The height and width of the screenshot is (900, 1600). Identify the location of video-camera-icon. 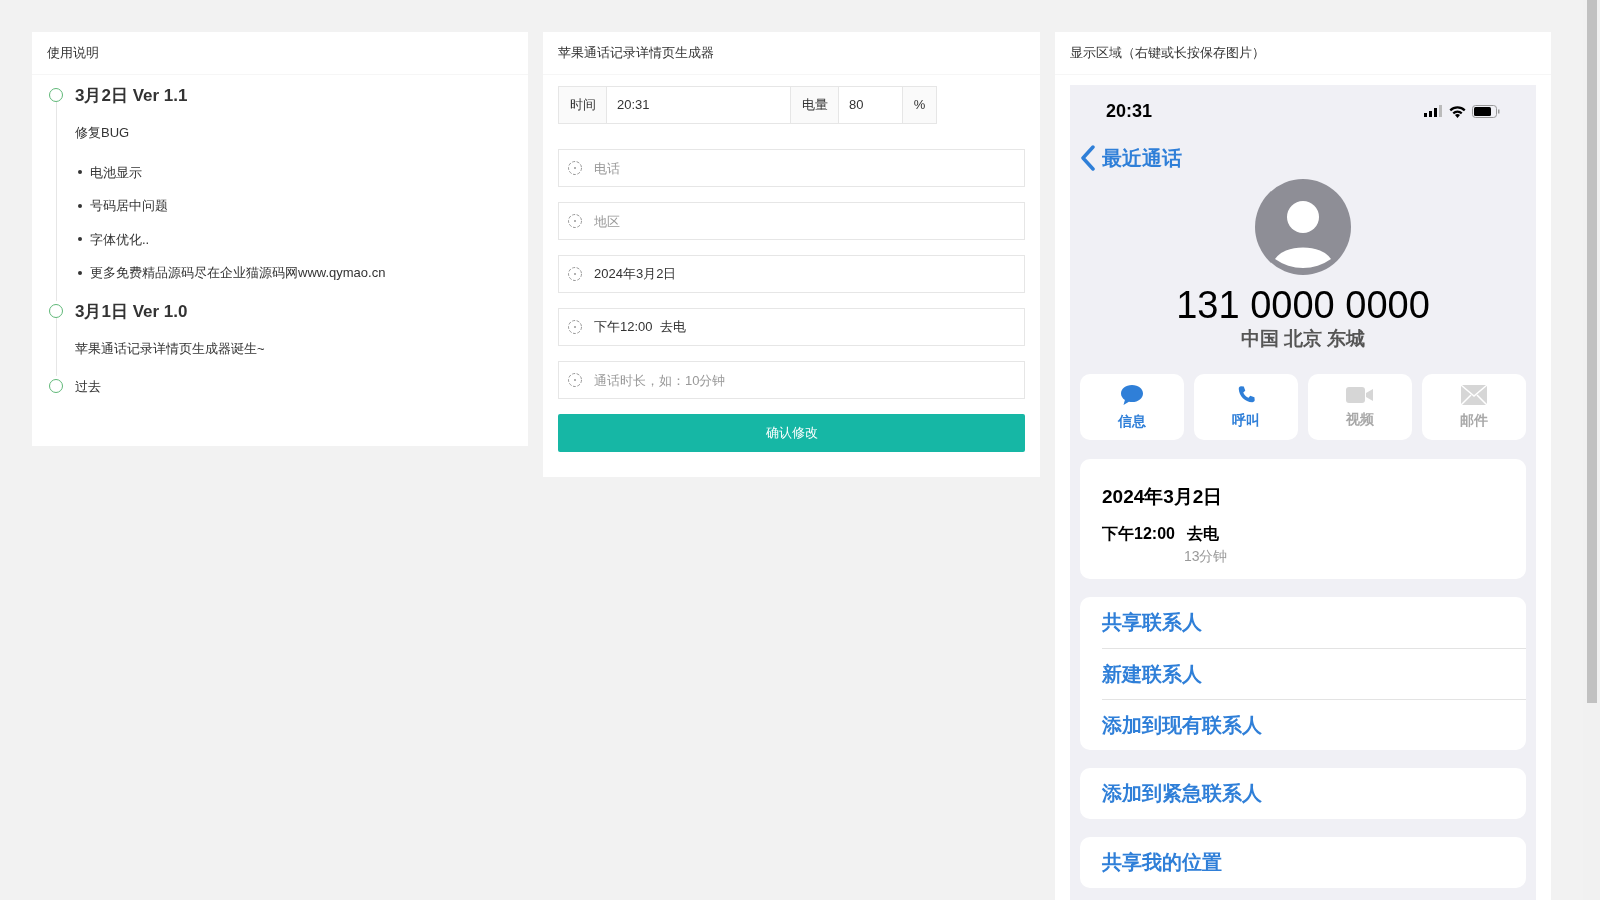
(1360, 394).